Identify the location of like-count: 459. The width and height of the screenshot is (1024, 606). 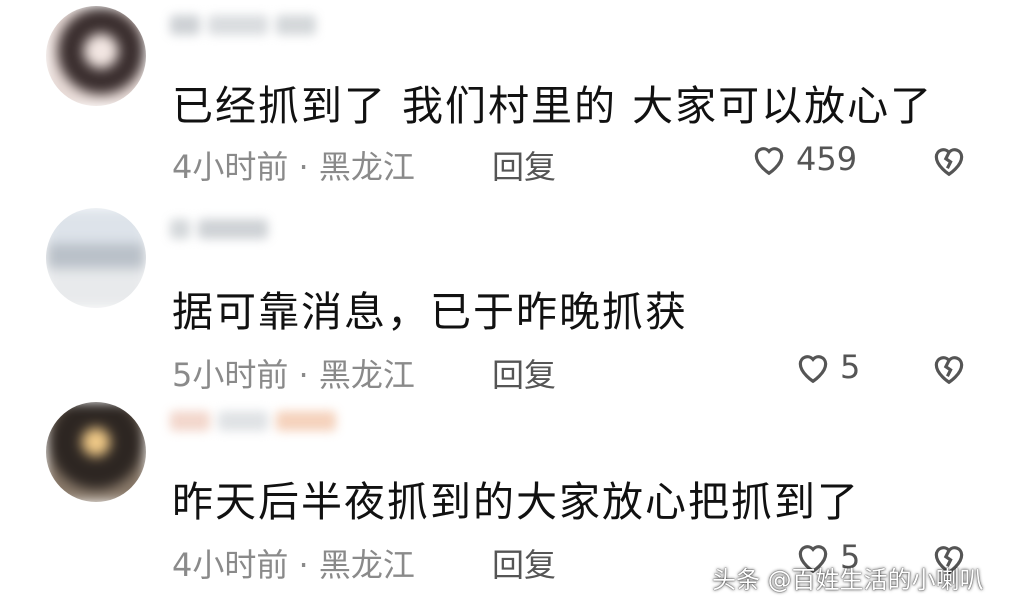
(827, 159).